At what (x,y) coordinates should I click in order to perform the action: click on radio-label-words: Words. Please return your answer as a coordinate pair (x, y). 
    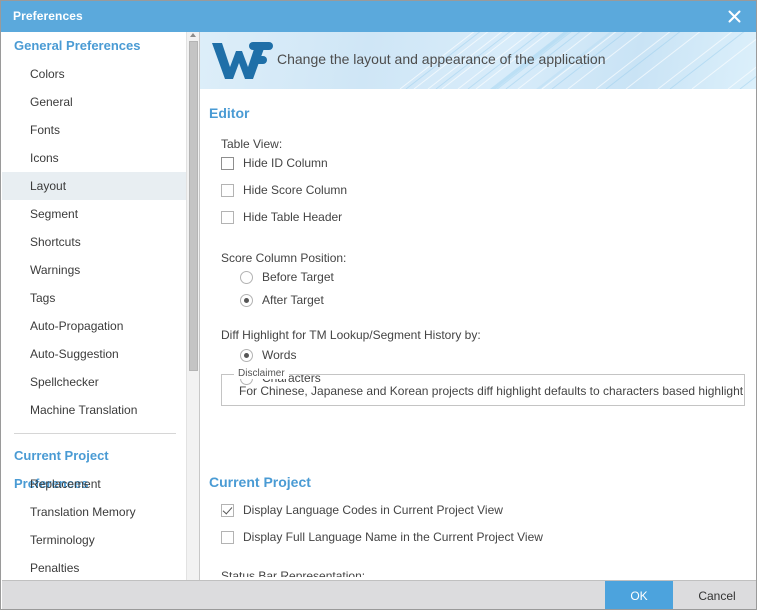
    Looking at the image, I should click on (279, 355).